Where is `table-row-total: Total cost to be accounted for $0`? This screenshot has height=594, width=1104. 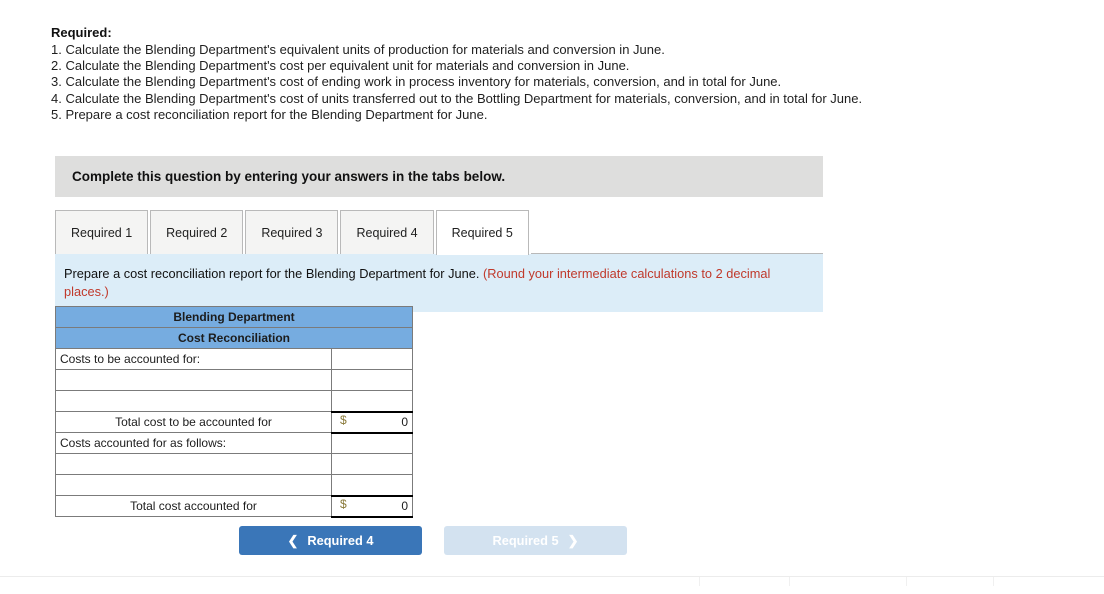
table-row-total: Total cost to be accounted for $0 is located at coordinates (234, 422).